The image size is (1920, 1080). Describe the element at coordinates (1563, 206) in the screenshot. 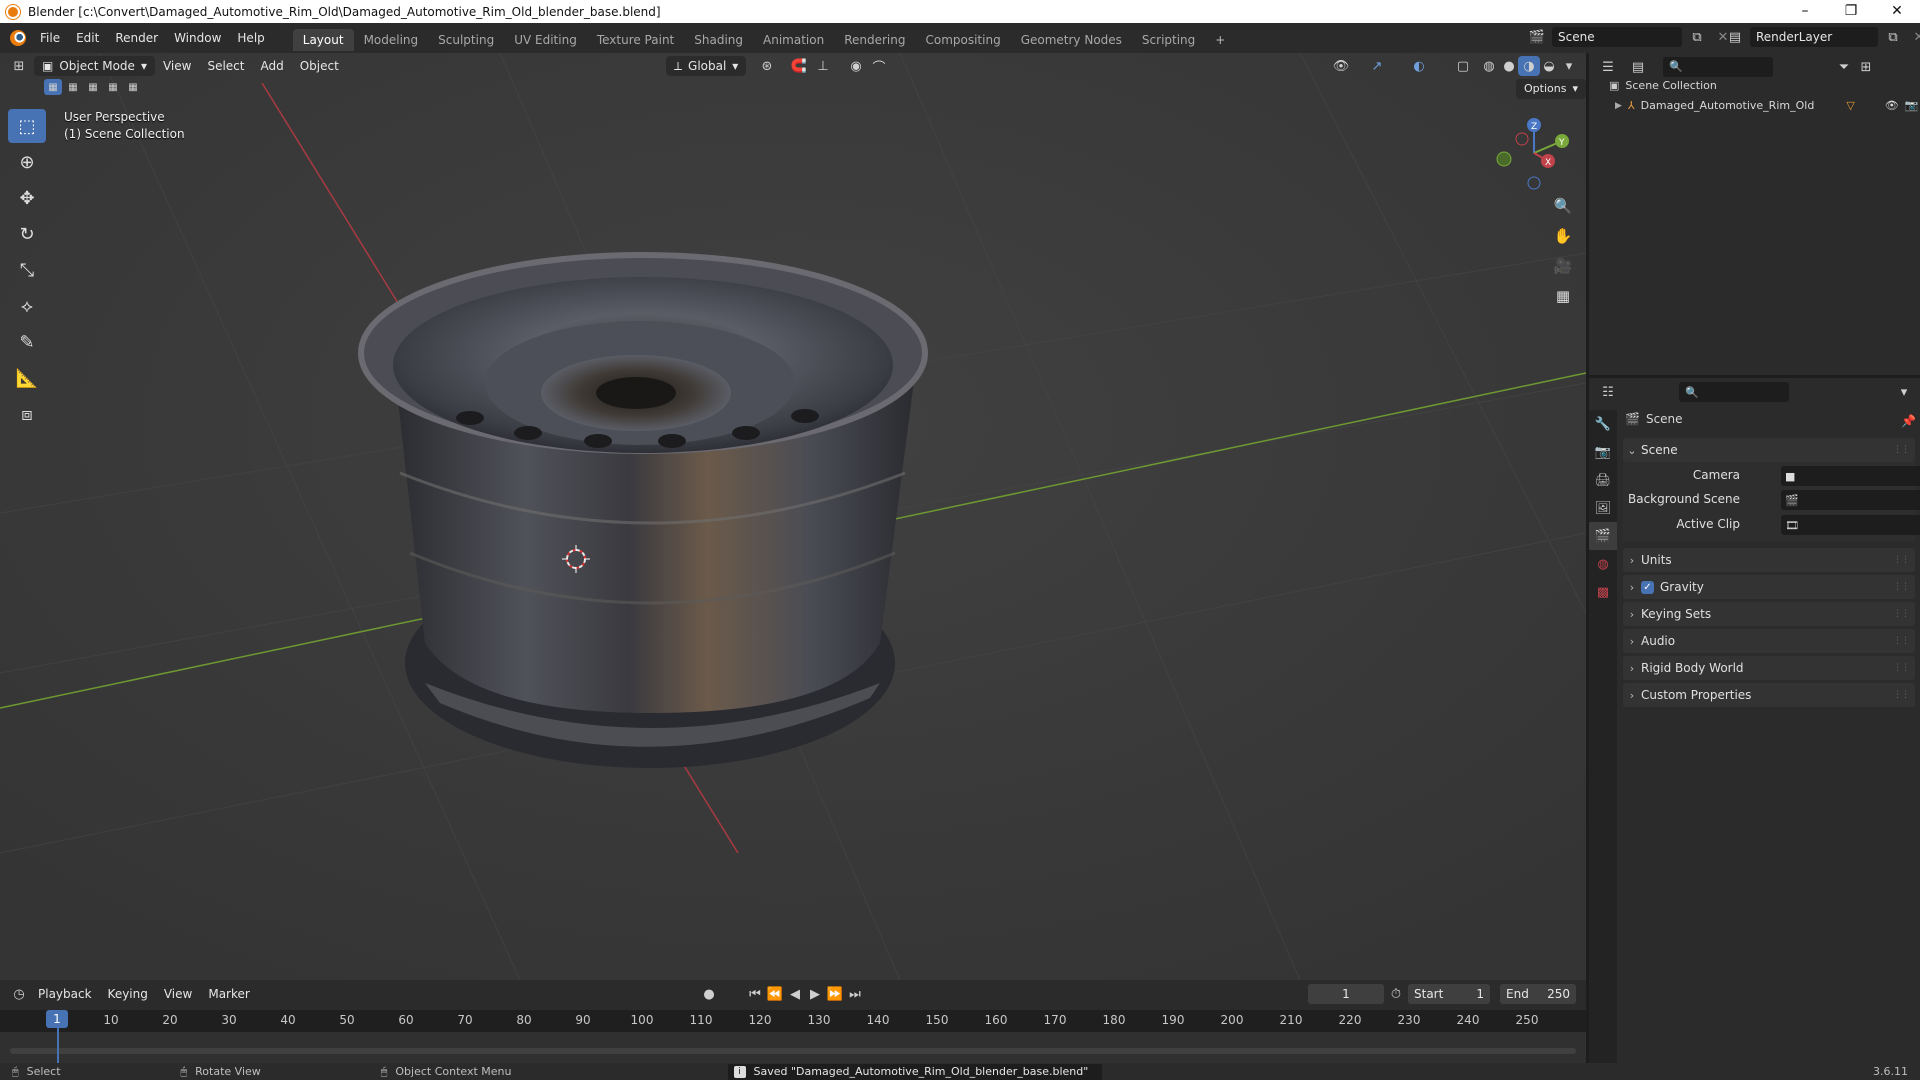

I see `zoom-icon: 🔍` at that location.